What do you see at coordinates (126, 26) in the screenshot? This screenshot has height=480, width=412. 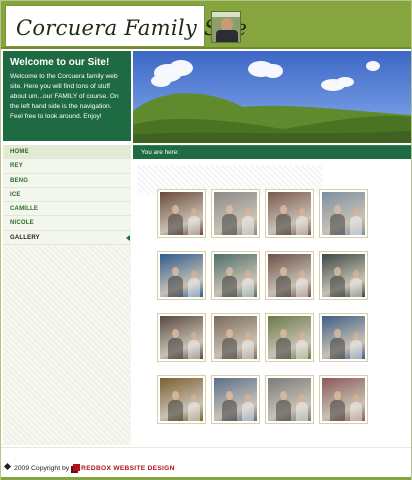 I see `site-title-box: Corcuera Family Site` at bounding box center [126, 26].